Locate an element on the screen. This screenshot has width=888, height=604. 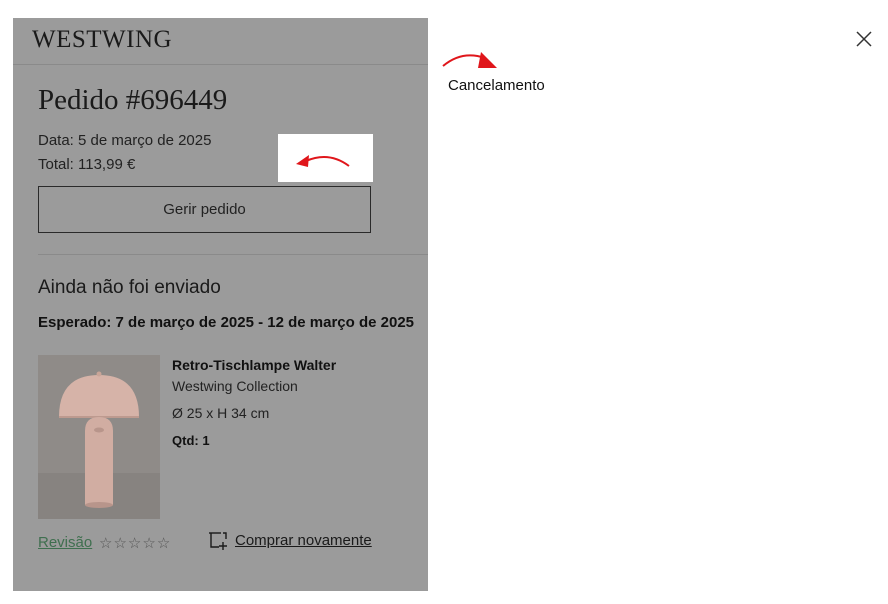
section-divider is located at coordinates (233, 254).